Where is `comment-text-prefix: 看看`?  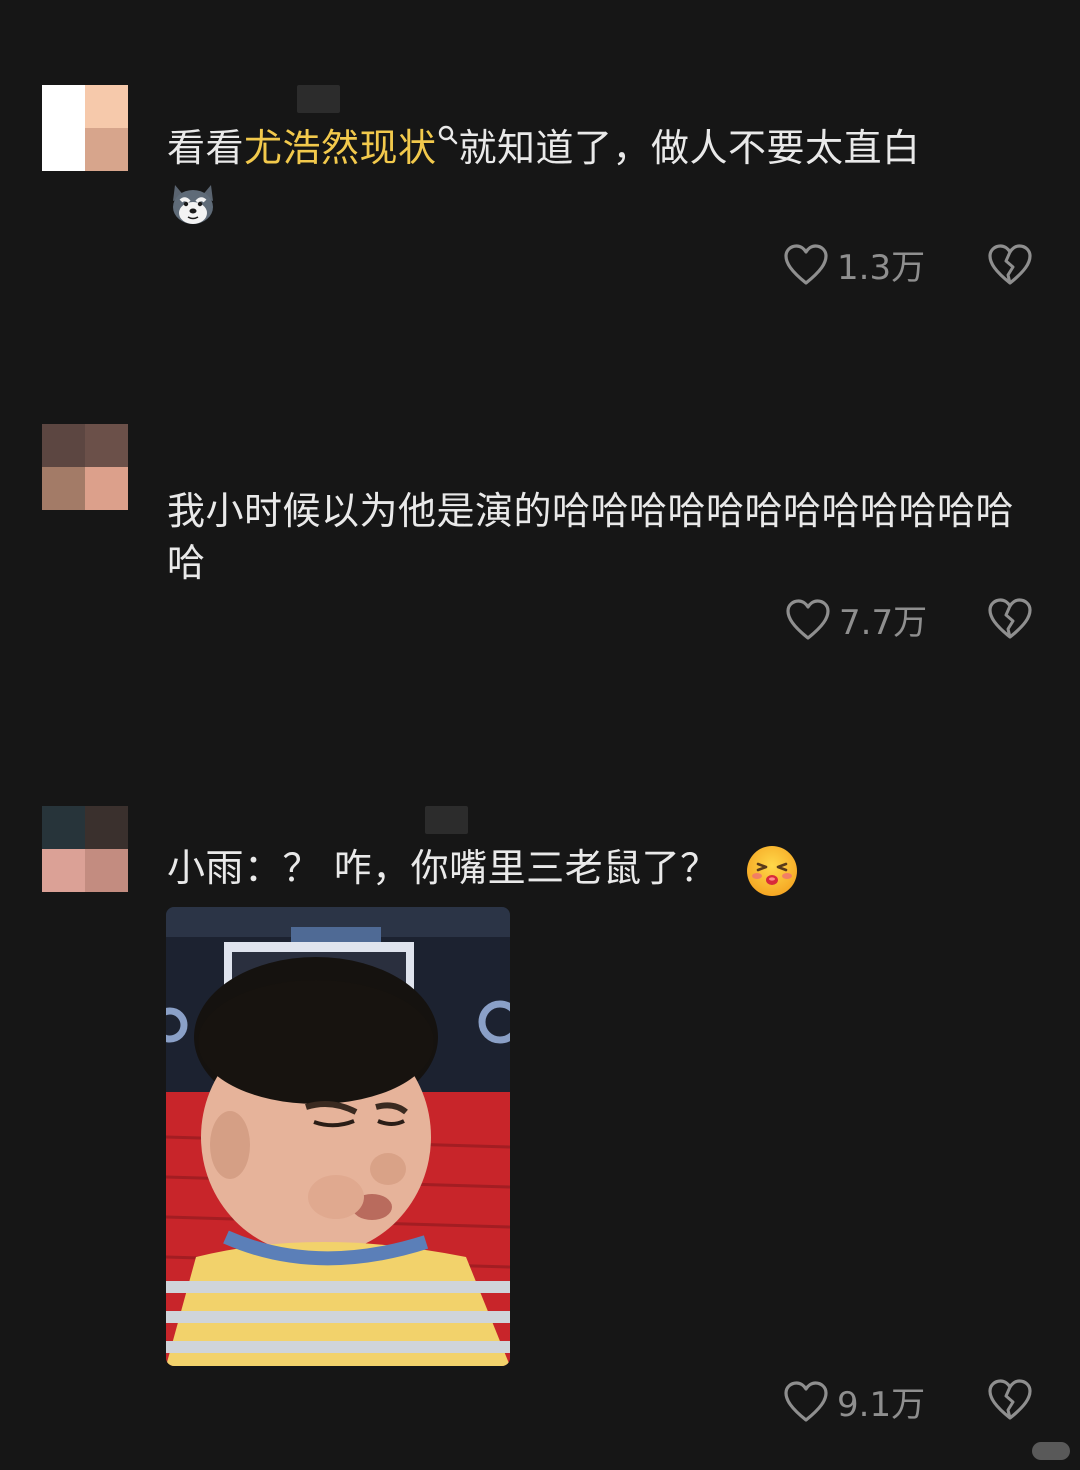
comment-text-prefix: 看看 is located at coordinates (206, 148).